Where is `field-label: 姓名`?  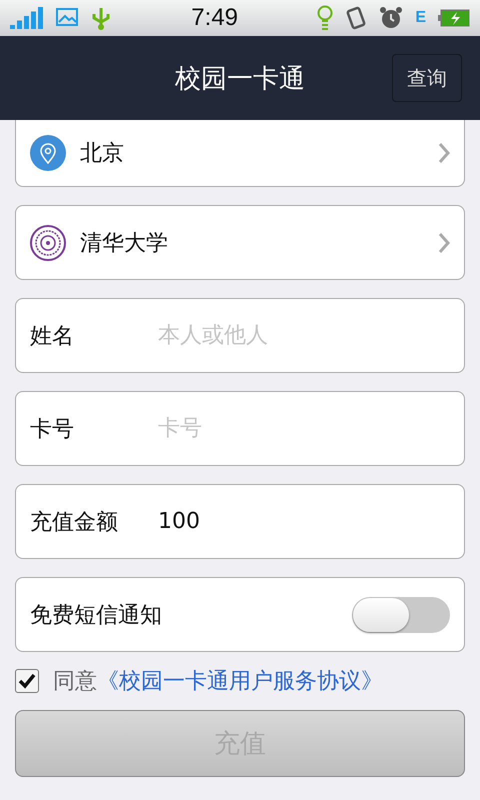
field-label: 姓名 is located at coordinates (52, 336).